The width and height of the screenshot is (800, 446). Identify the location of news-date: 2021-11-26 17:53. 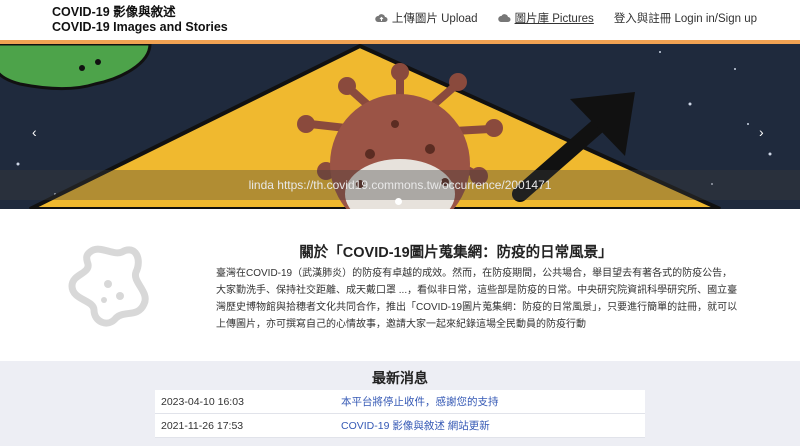
(202, 425).